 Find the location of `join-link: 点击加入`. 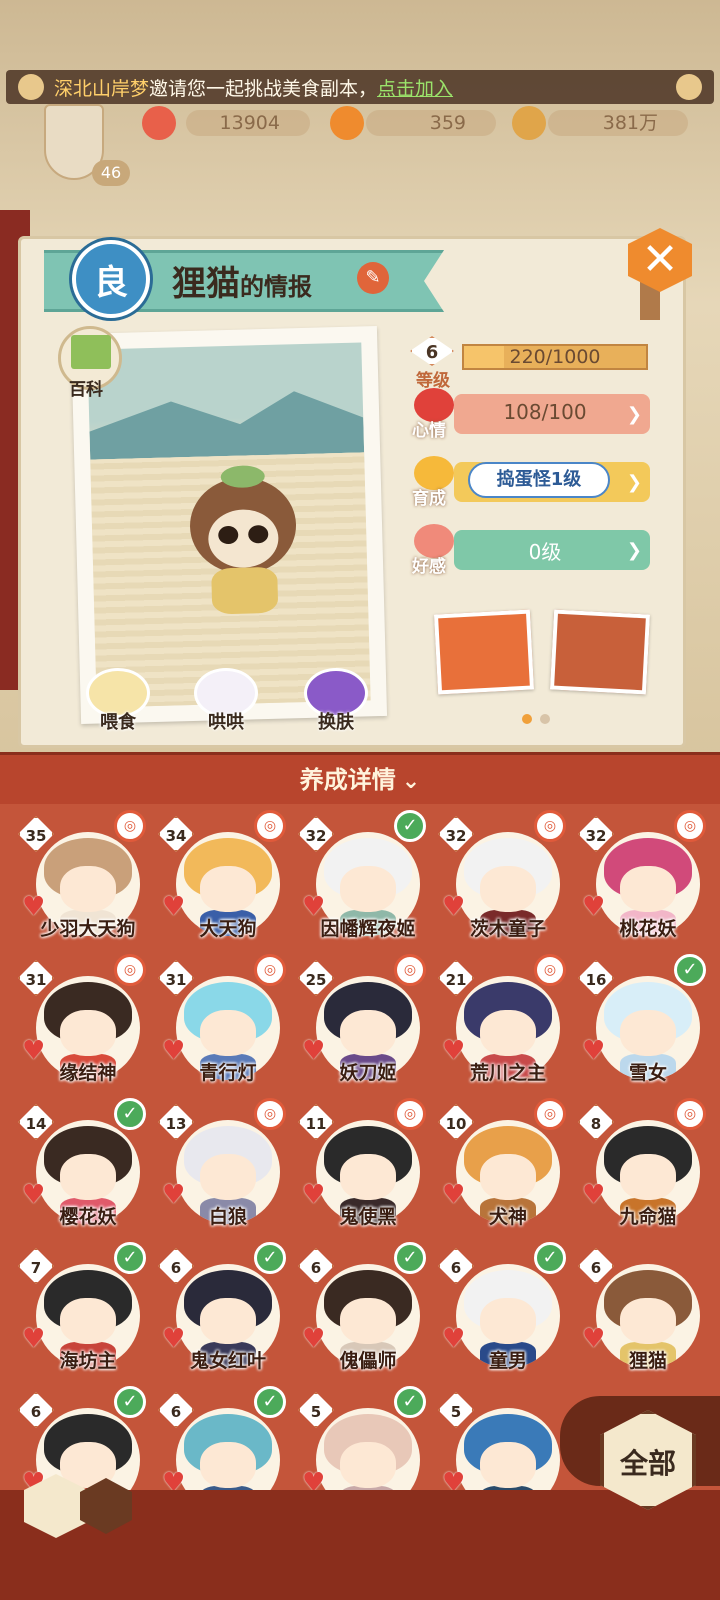

join-link: 点击加入 is located at coordinates (415, 87).